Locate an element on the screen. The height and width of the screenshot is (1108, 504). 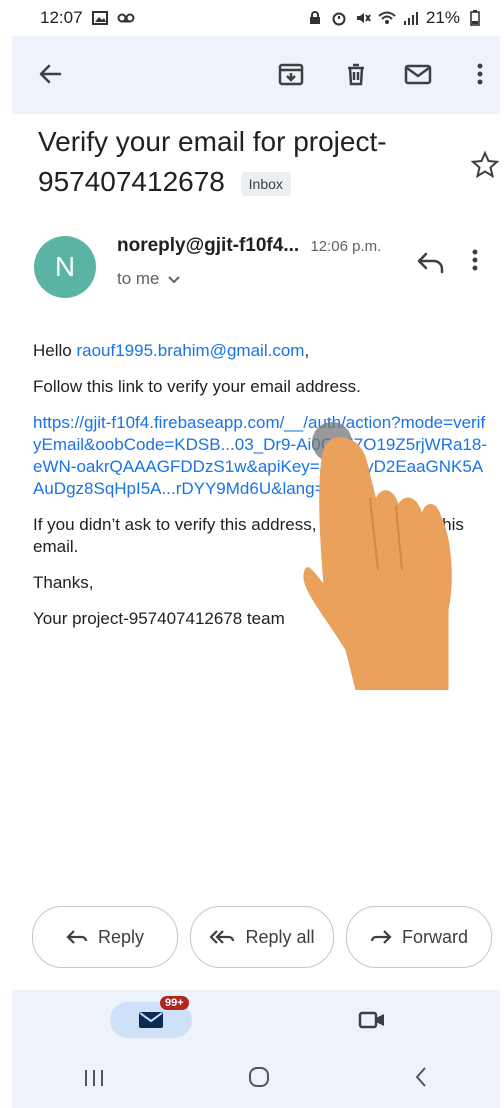
greeting: Hello raouf1995.brahim@gmail.com, is located at coordinates (263, 351).